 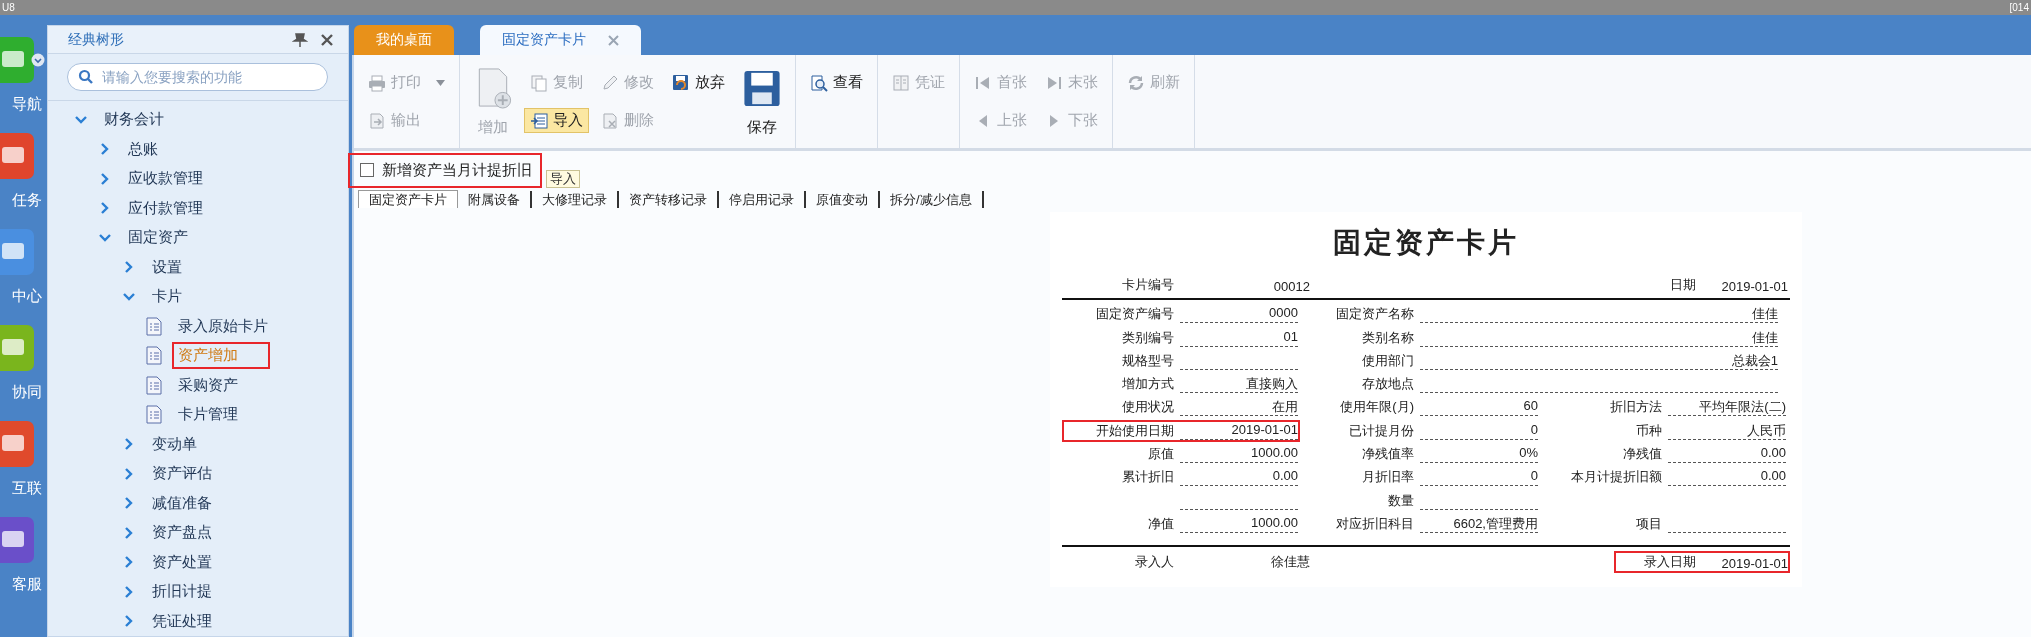 I want to click on tree-item: 应付款管理, so click(x=165, y=208).